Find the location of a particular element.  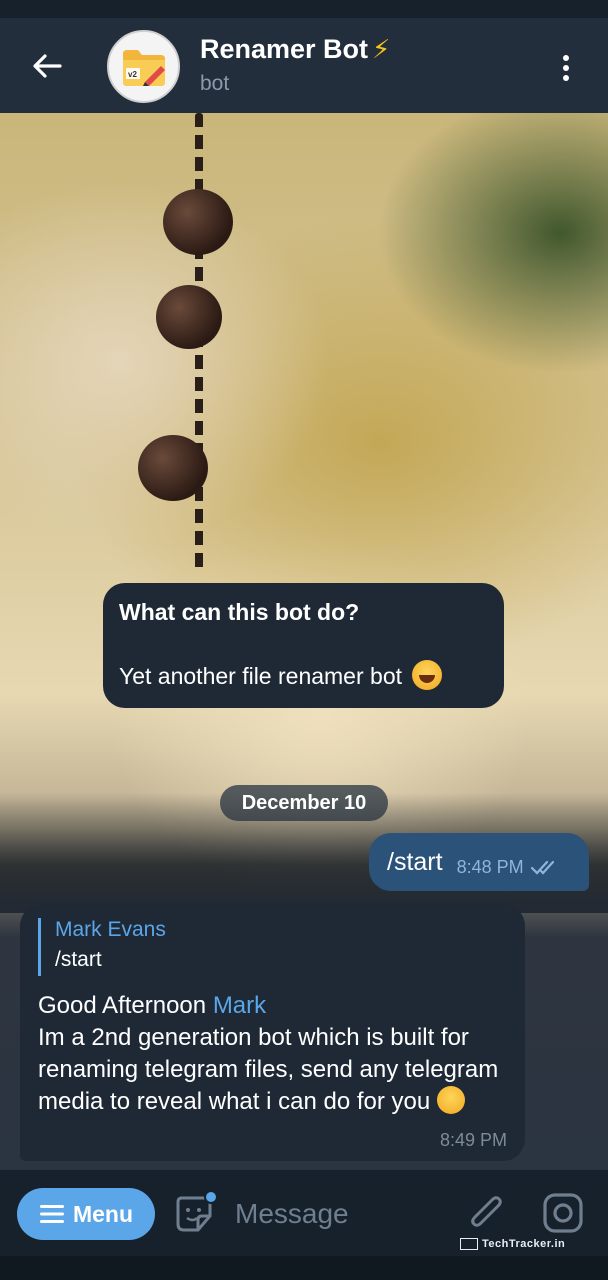

back-button is located at coordinates (47, 66).